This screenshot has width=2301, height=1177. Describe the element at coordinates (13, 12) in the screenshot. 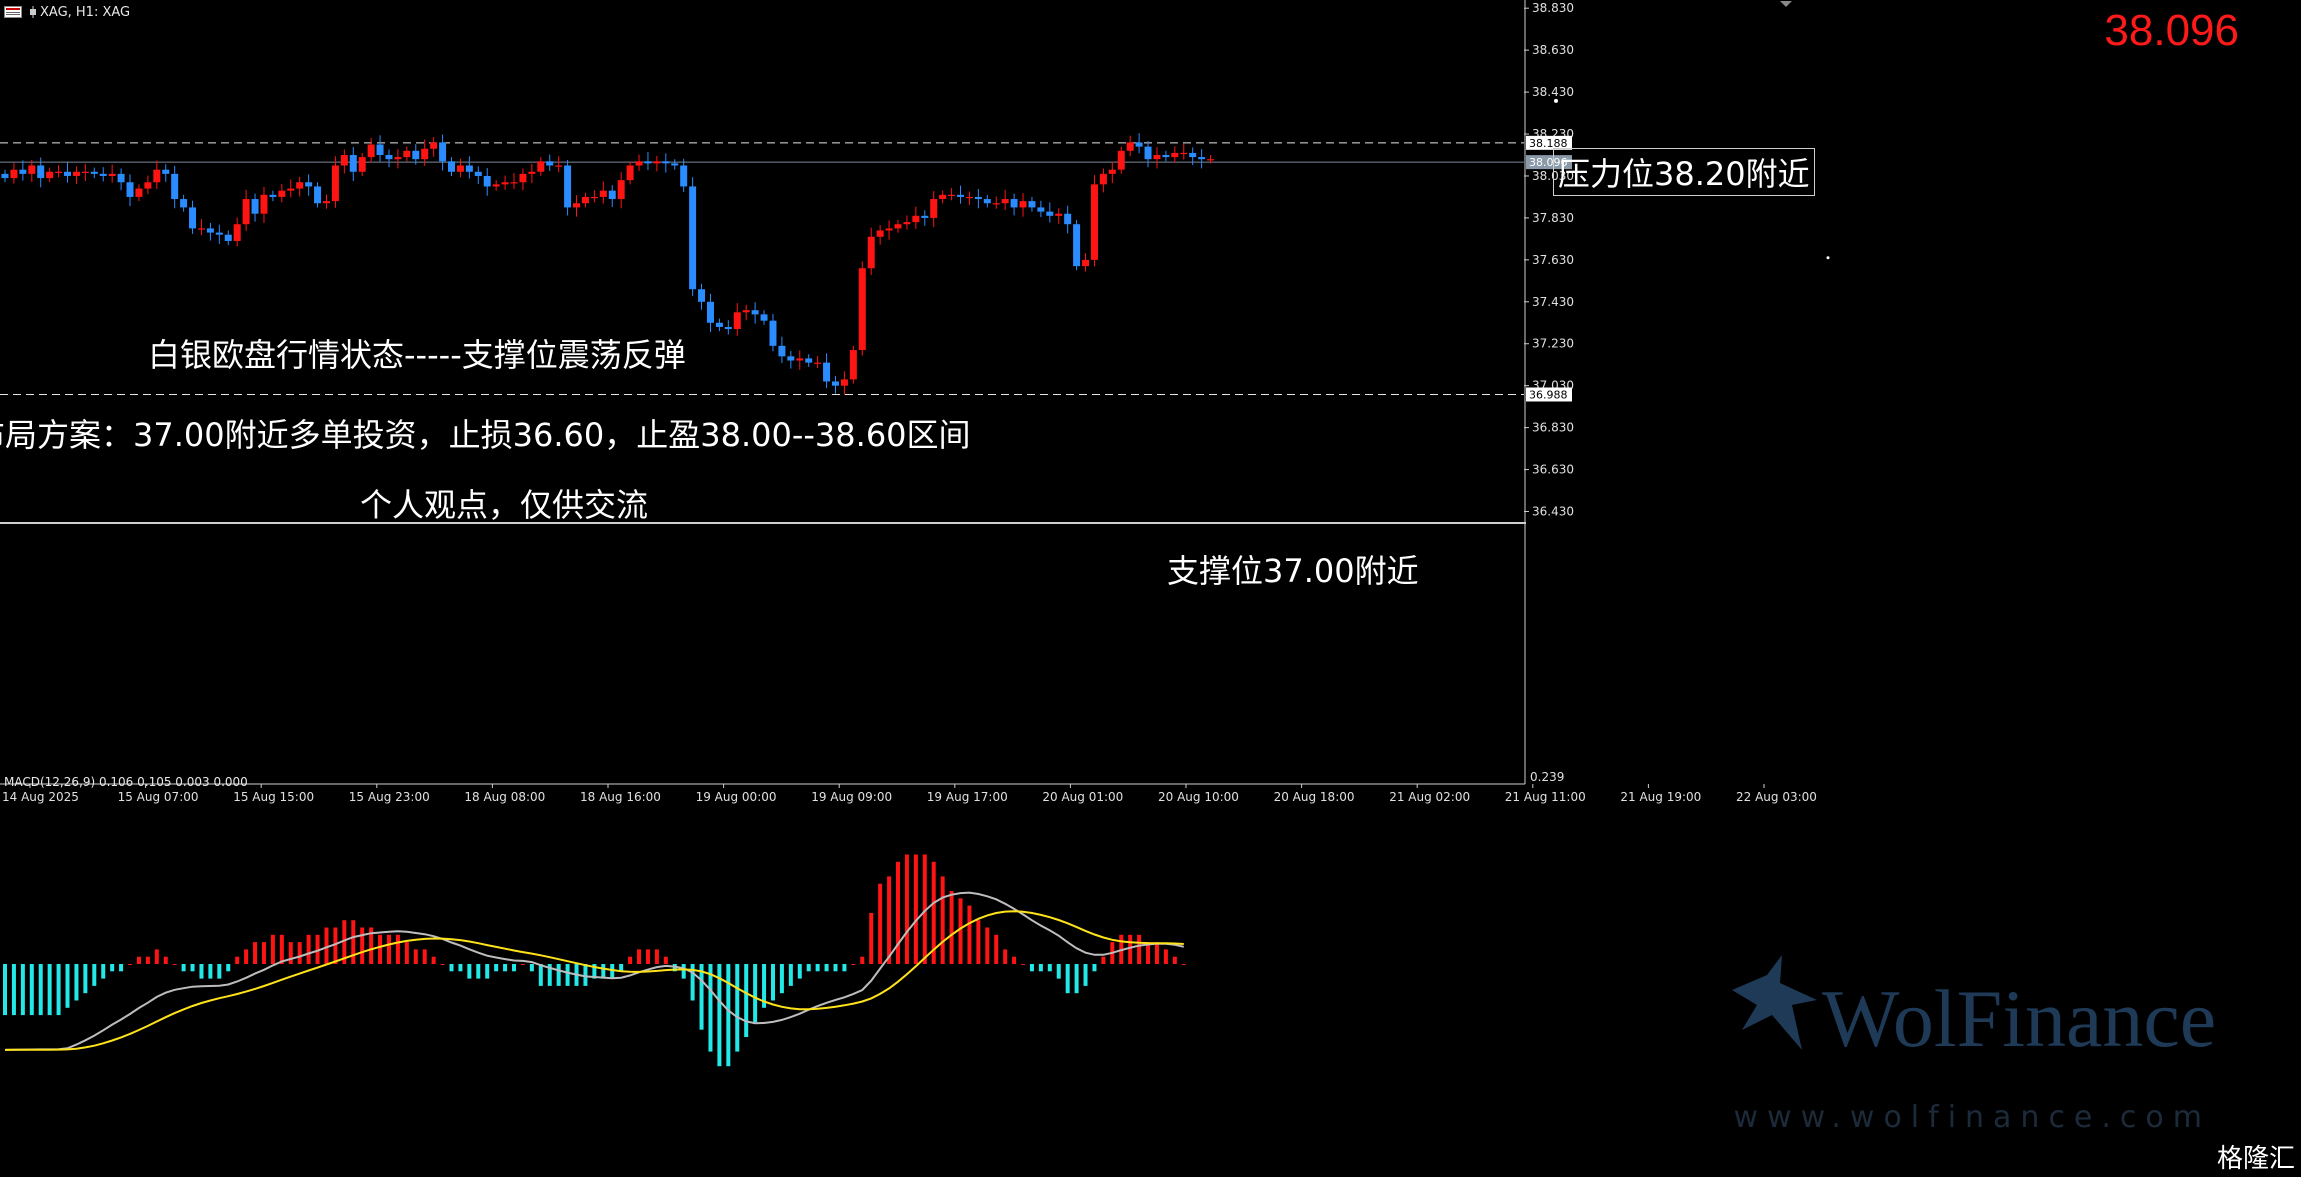

I see `chart-menu-icon` at that location.